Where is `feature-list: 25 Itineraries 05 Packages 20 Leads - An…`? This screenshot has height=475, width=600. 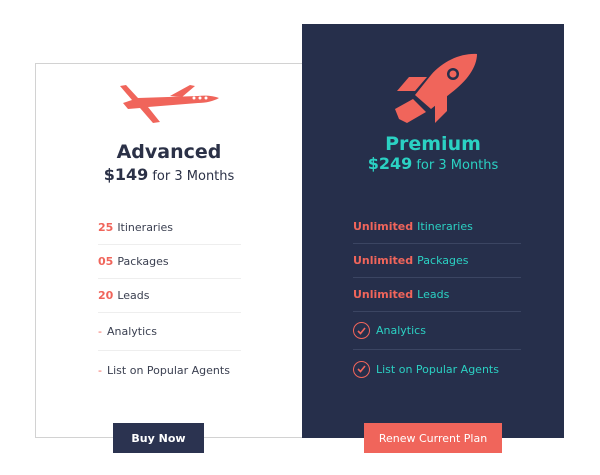 feature-list: 25 Itineraries 05 Packages 20 Leads - An… is located at coordinates (169, 300).